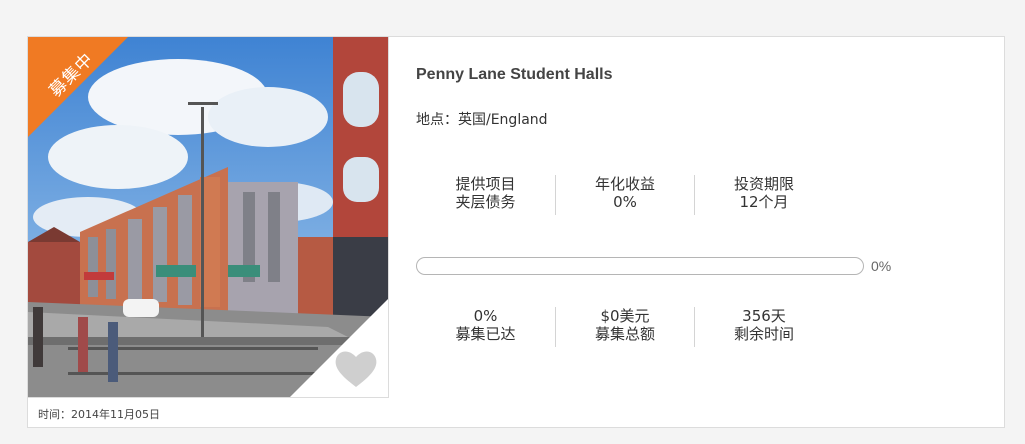  Describe the element at coordinates (624, 184) in the screenshot. I see `stat-label: 年化收益` at that location.